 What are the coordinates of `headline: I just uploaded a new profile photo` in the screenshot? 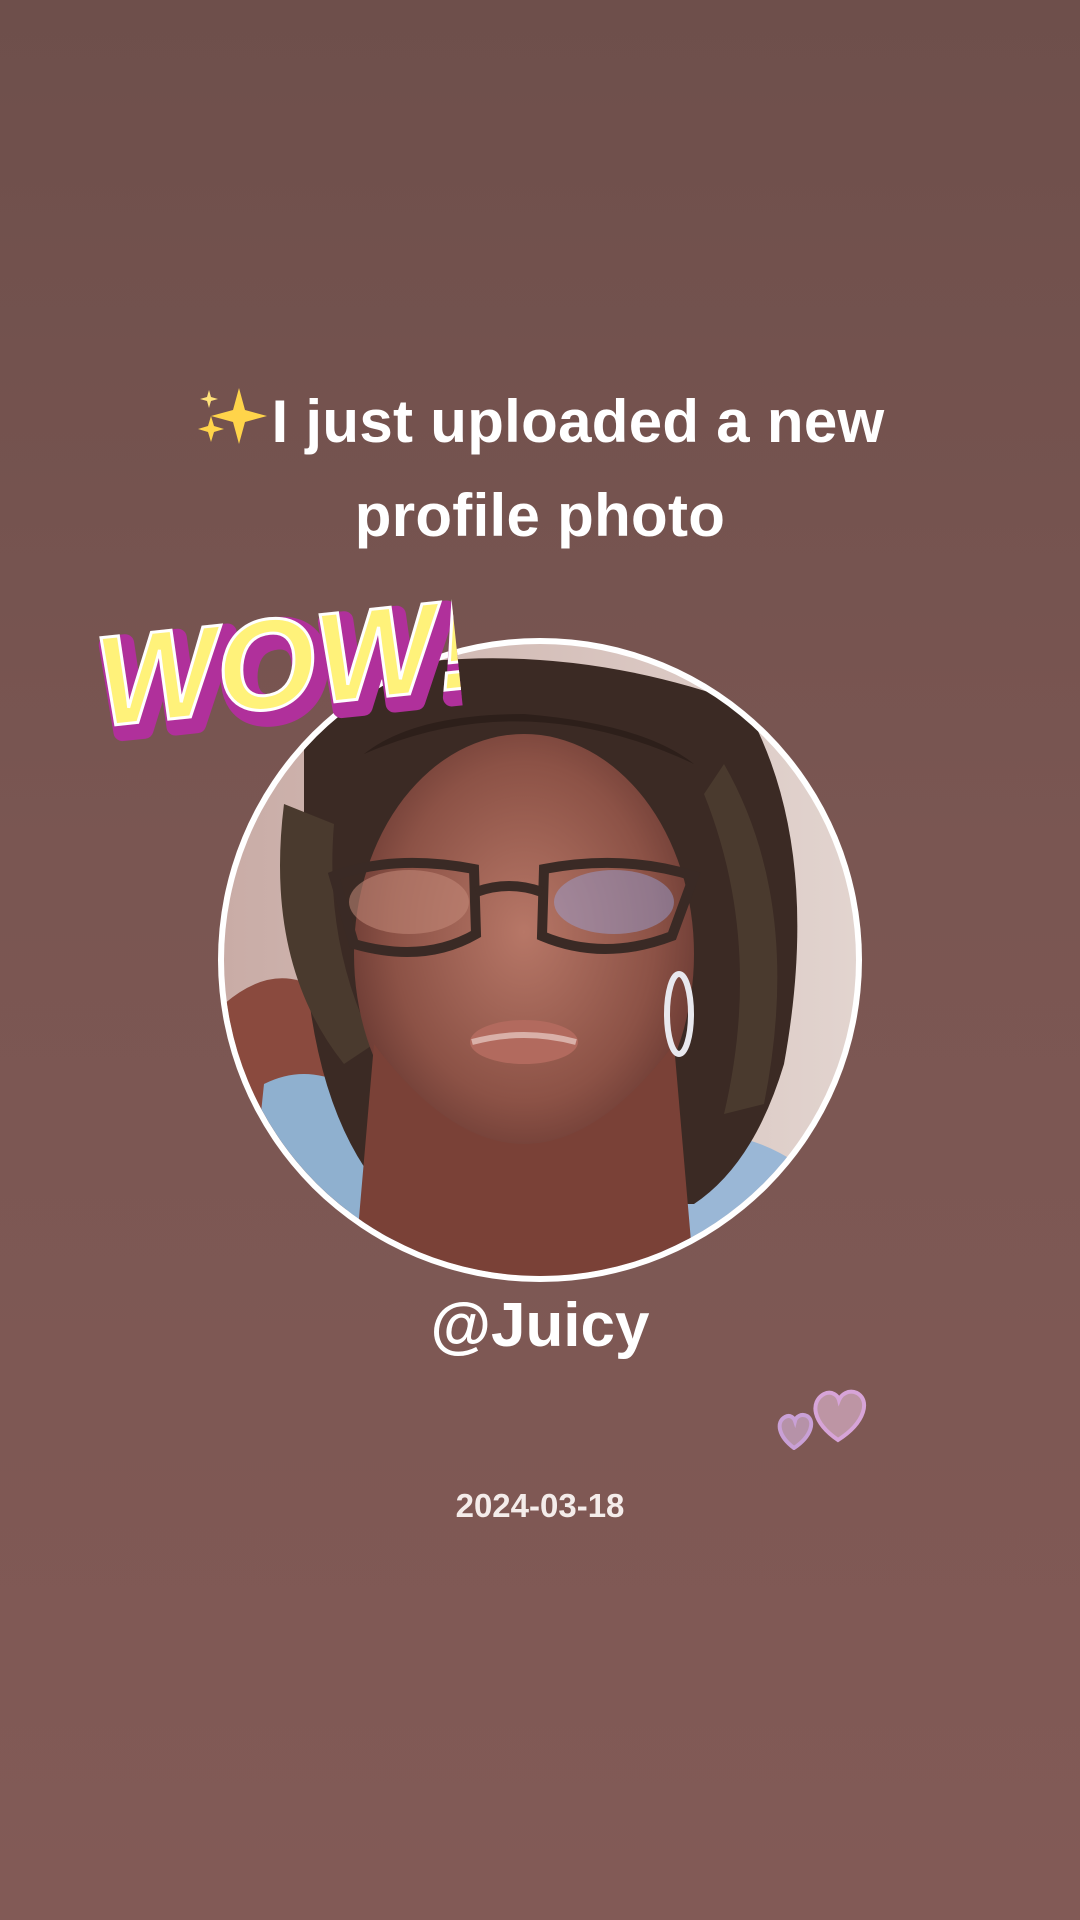 It's located at (540, 469).